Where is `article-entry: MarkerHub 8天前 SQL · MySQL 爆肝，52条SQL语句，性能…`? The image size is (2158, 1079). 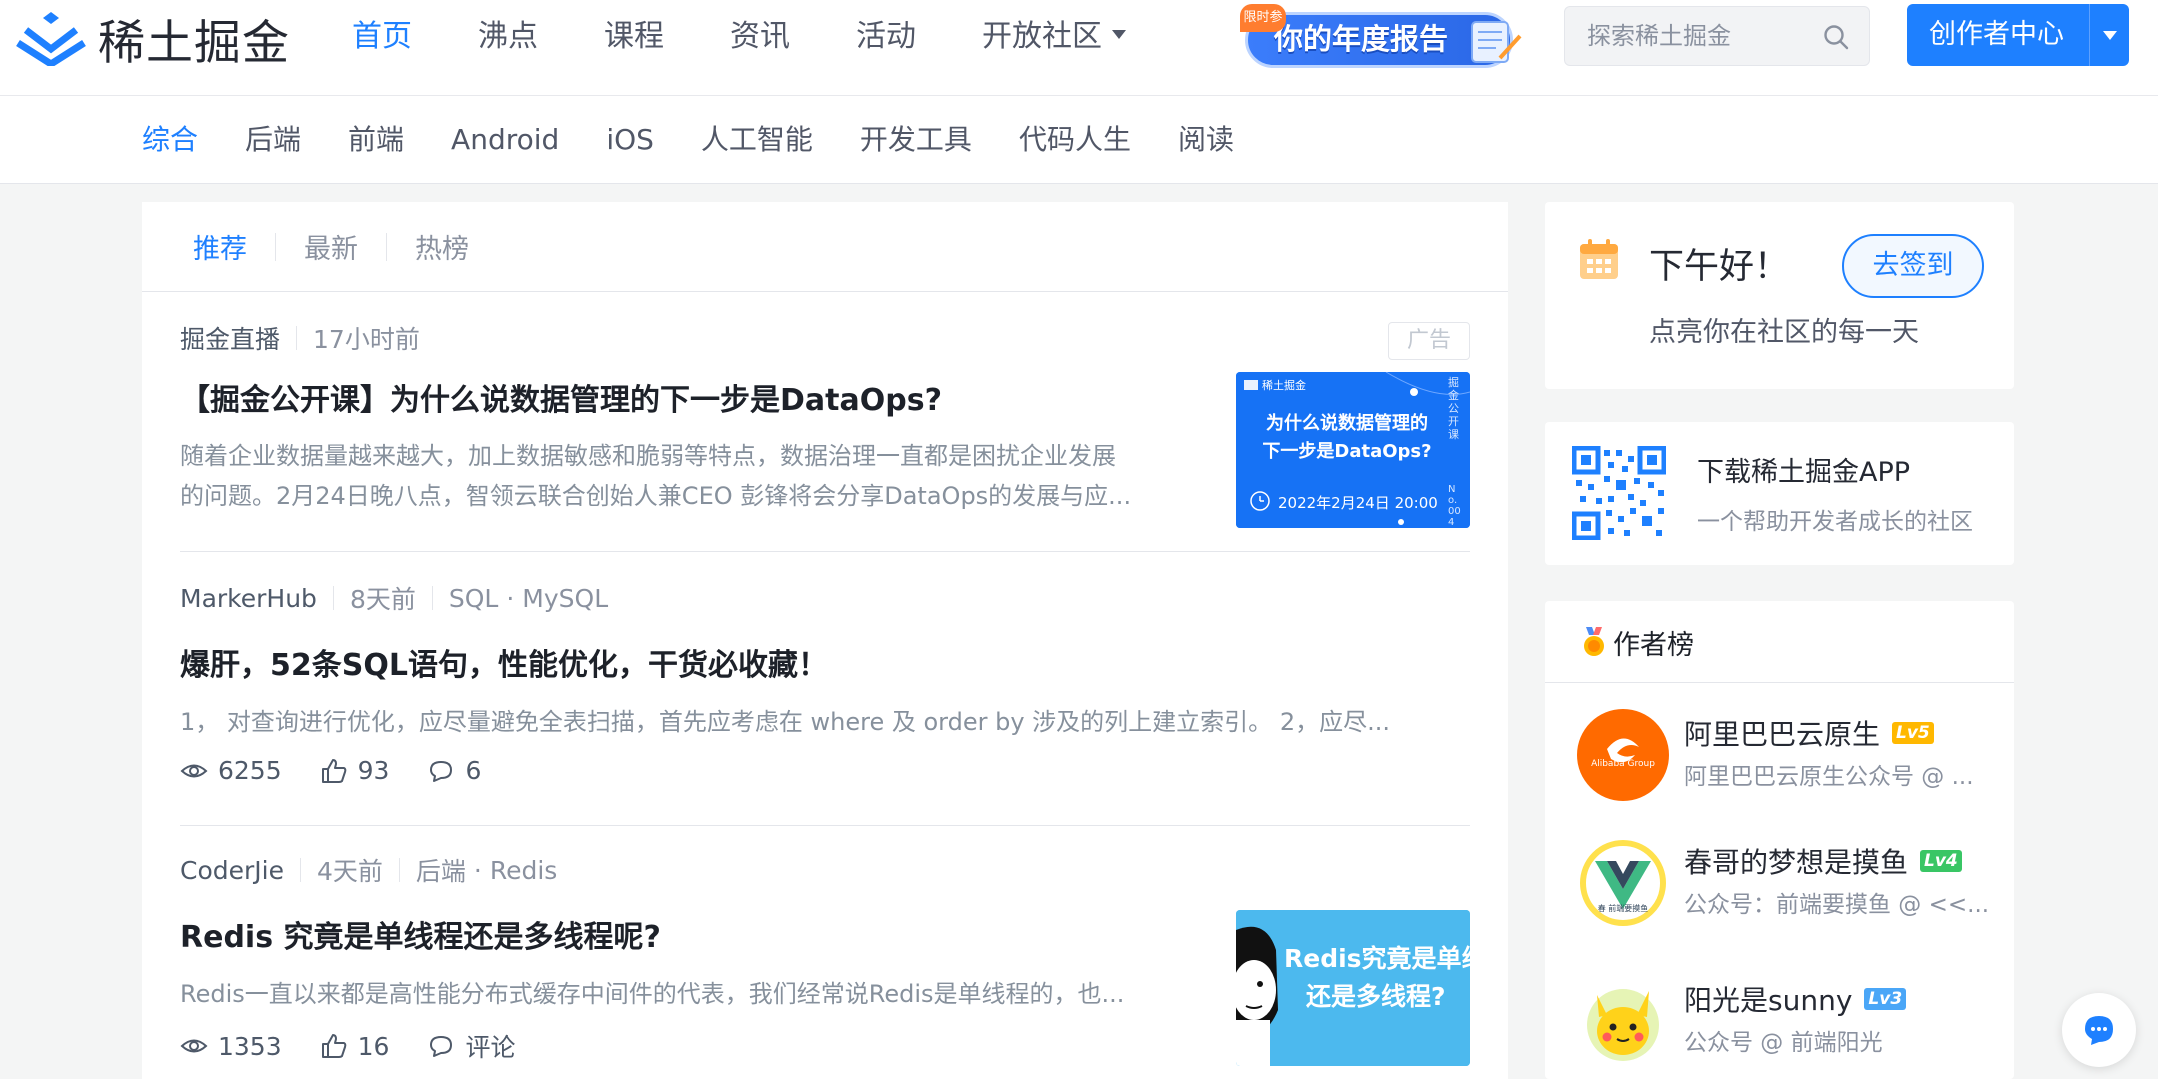 article-entry: MarkerHub 8天前 SQL · MySQL 爆肝，52条SQL语句，性能… is located at coordinates (825, 703).